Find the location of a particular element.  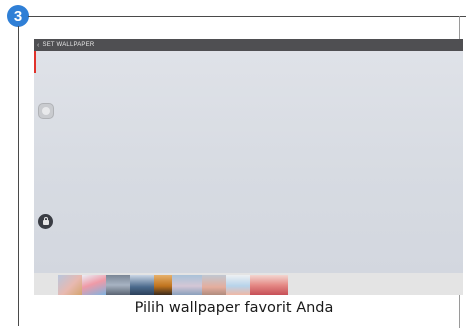

home-button is located at coordinates (46, 111).